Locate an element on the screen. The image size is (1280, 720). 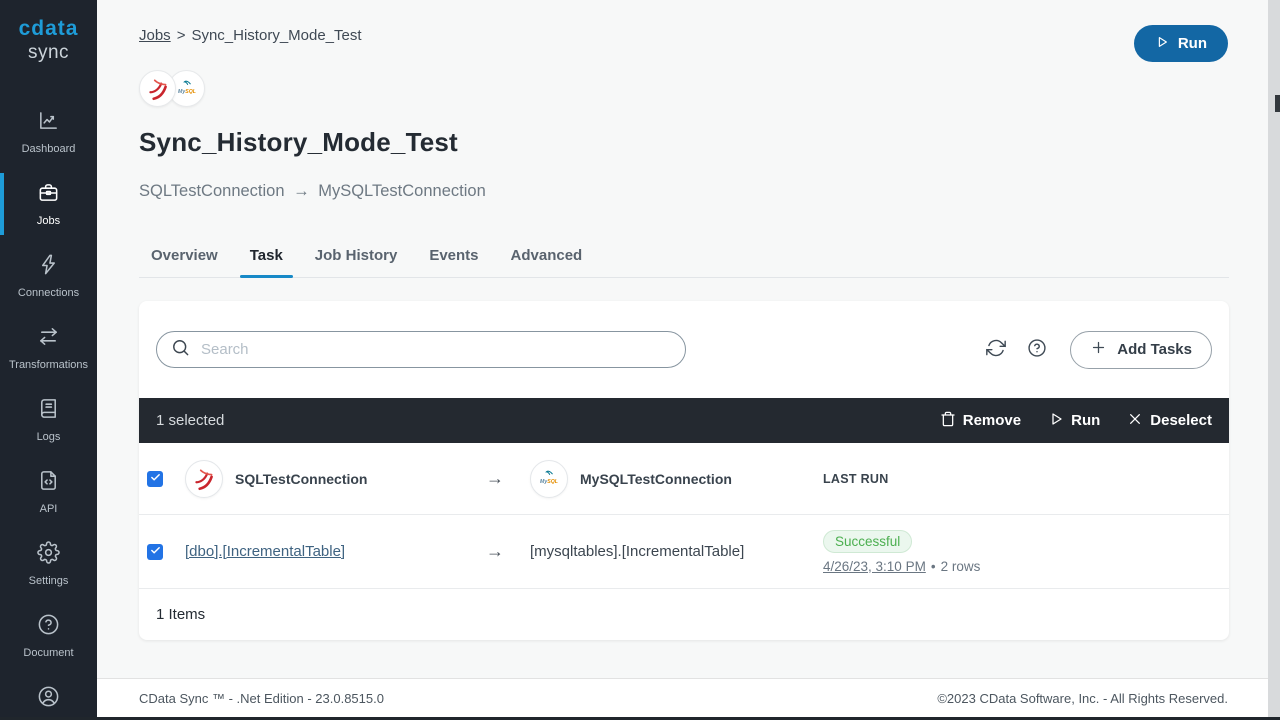
search-box is located at coordinates (421, 349).